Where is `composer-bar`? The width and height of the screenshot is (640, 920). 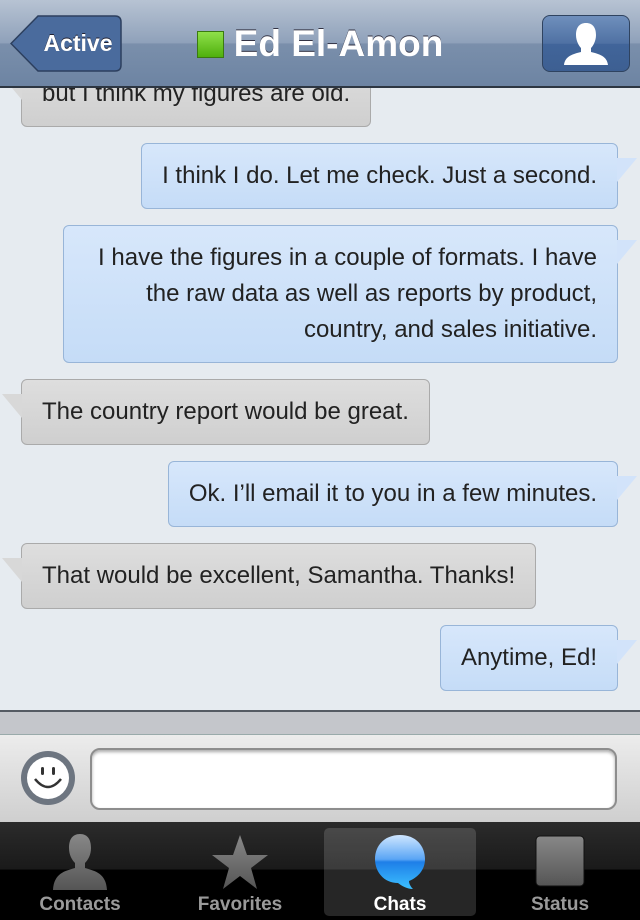 composer-bar is located at coordinates (320, 778).